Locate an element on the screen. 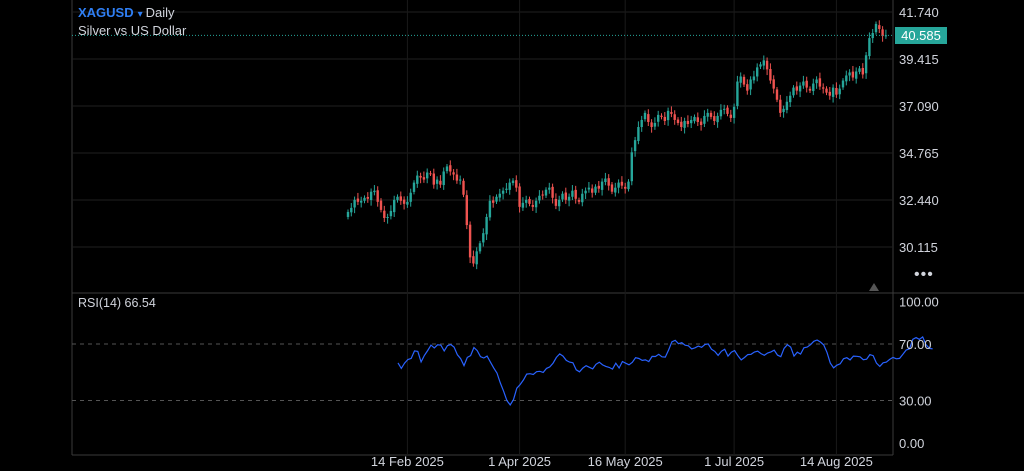  symbol-description: Silver vs US Dollar is located at coordinates (132, 30).